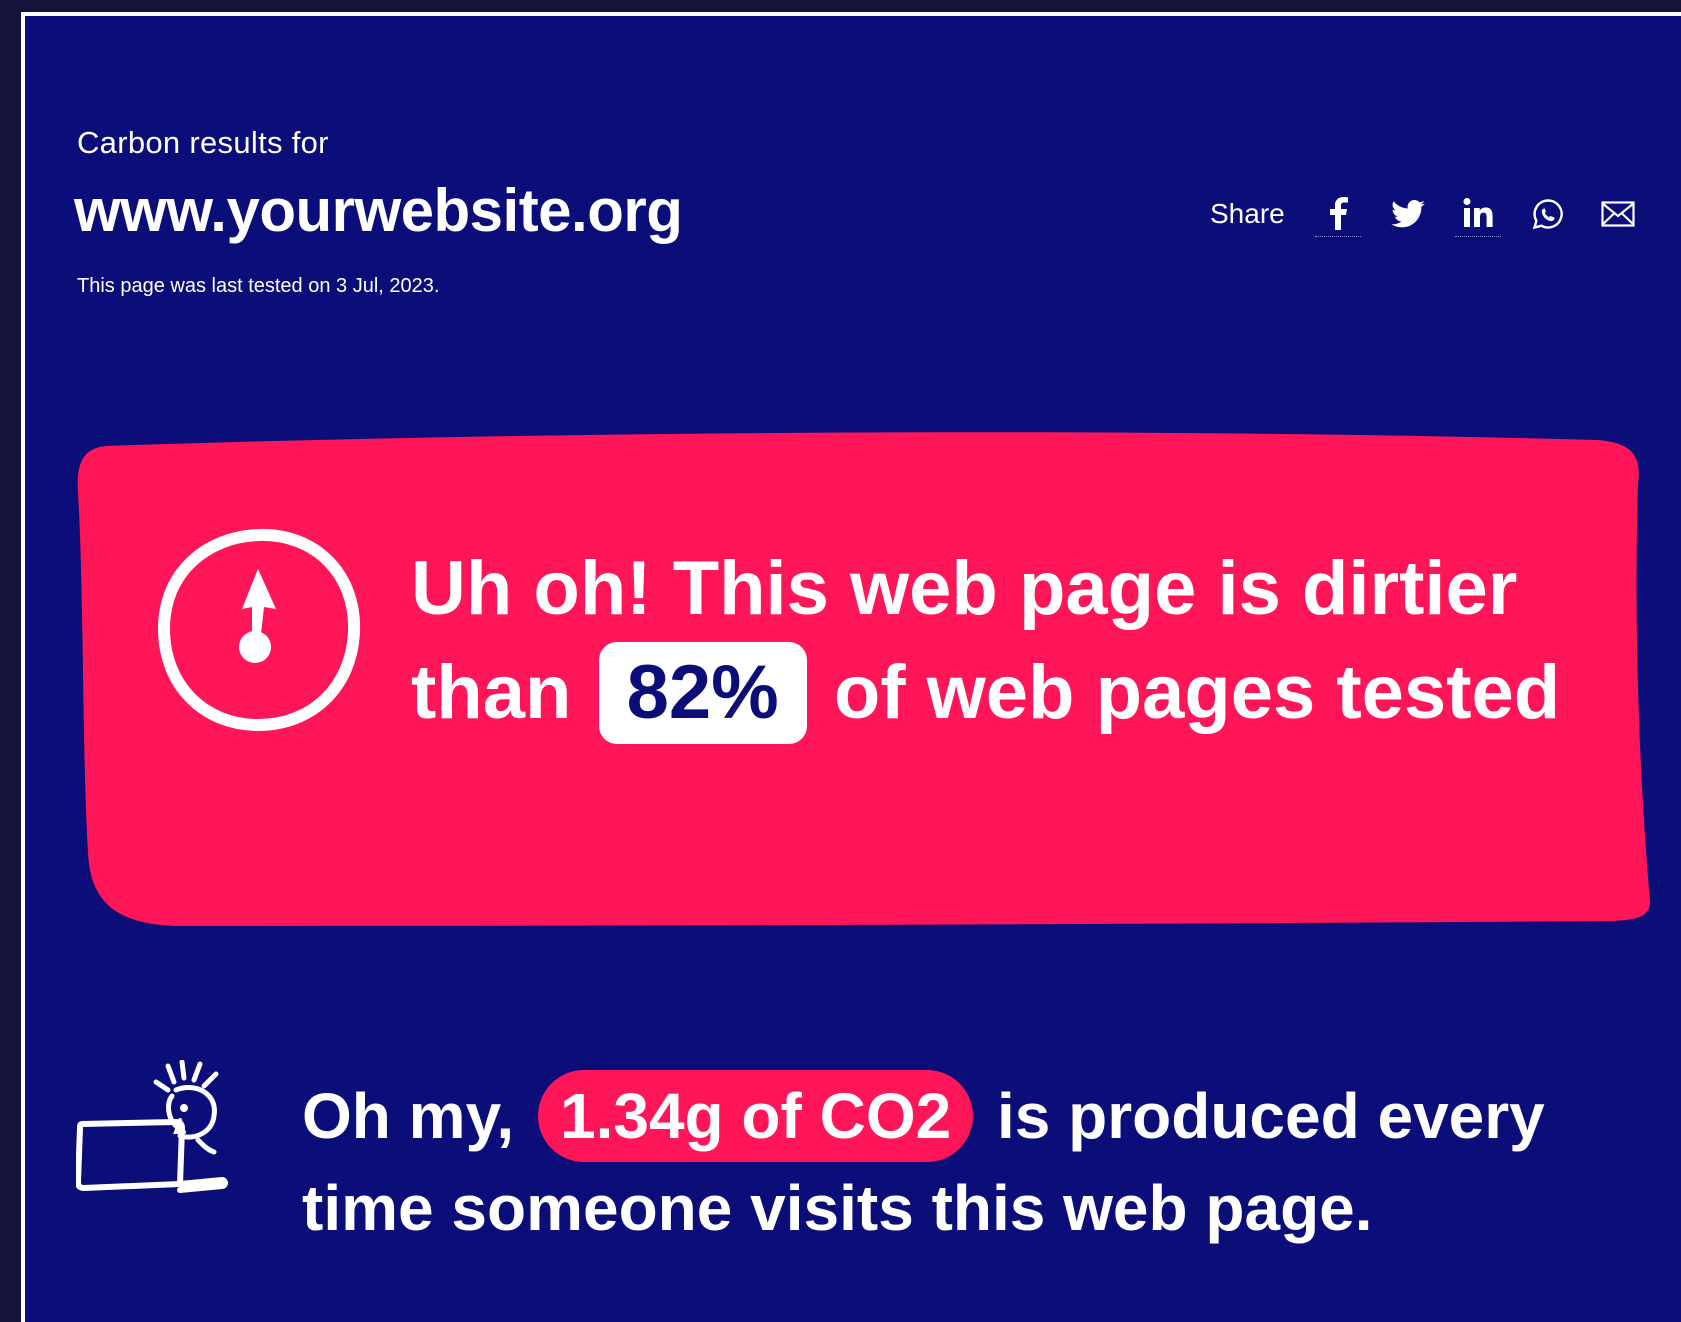  What do you see at coordinates (152, 1126) in the screenshot?
I see `laptop-person-icon` at bounding box center [152, 1126].